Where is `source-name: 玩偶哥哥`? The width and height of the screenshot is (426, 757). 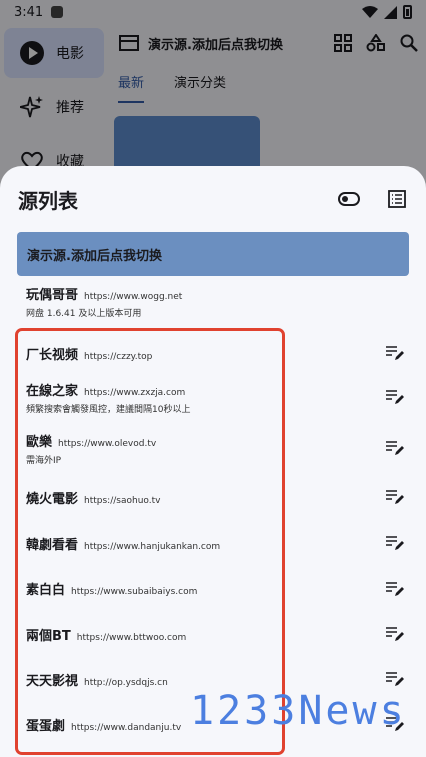
source-name: 玩偶哥哥 is located at coordinates (52, 295).